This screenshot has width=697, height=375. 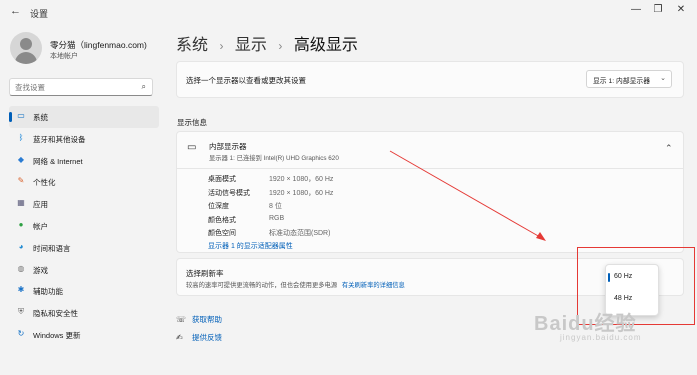 I want to click on help-icon: ☏, so click(x=181, y=319).